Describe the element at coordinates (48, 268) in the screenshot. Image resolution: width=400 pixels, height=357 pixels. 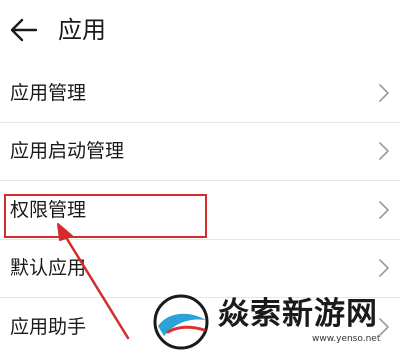
I see `list-item-label: 默认应用` at that location.